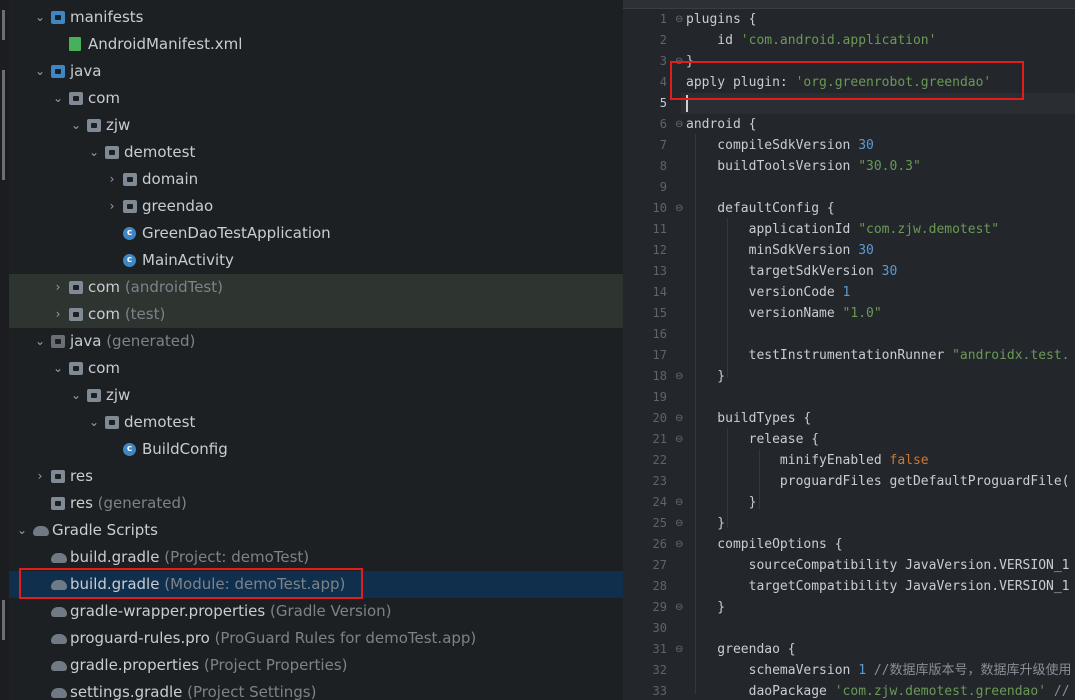 The width and height of the screenshot is (1075, 700). What do you see at coordinates (792, 271) in the screenshot?
I see `code-line: targetSdkVersion 30` at bounding box center [792, 271].